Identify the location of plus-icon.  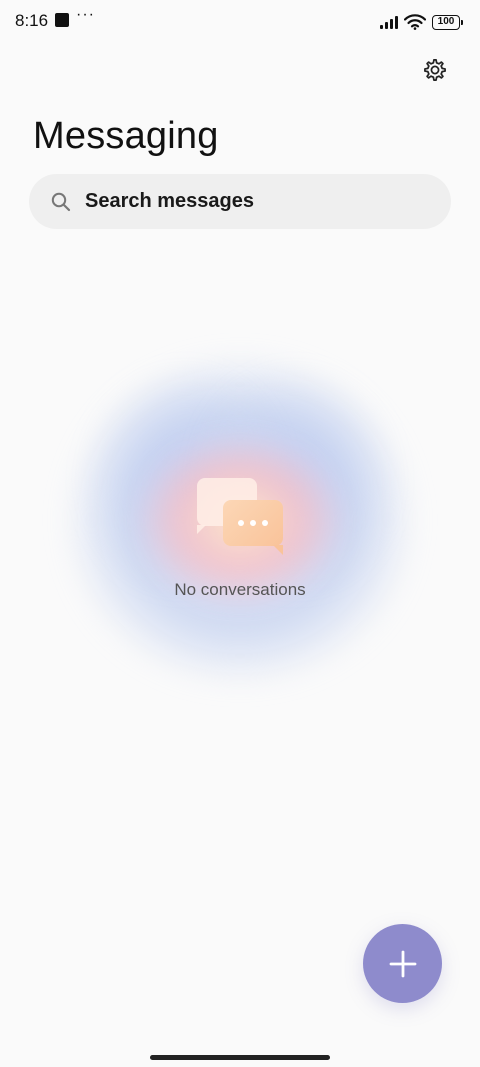
(402, 963).